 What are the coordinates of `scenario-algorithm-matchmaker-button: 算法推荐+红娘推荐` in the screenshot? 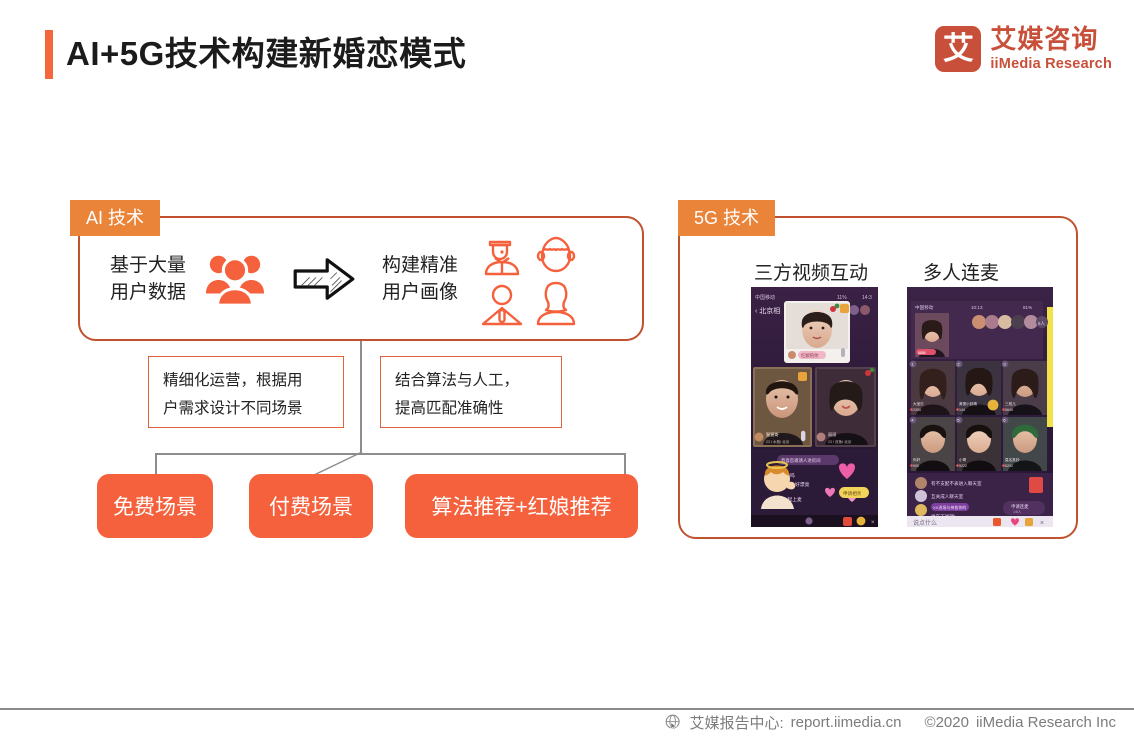 It's located at (521, 506).